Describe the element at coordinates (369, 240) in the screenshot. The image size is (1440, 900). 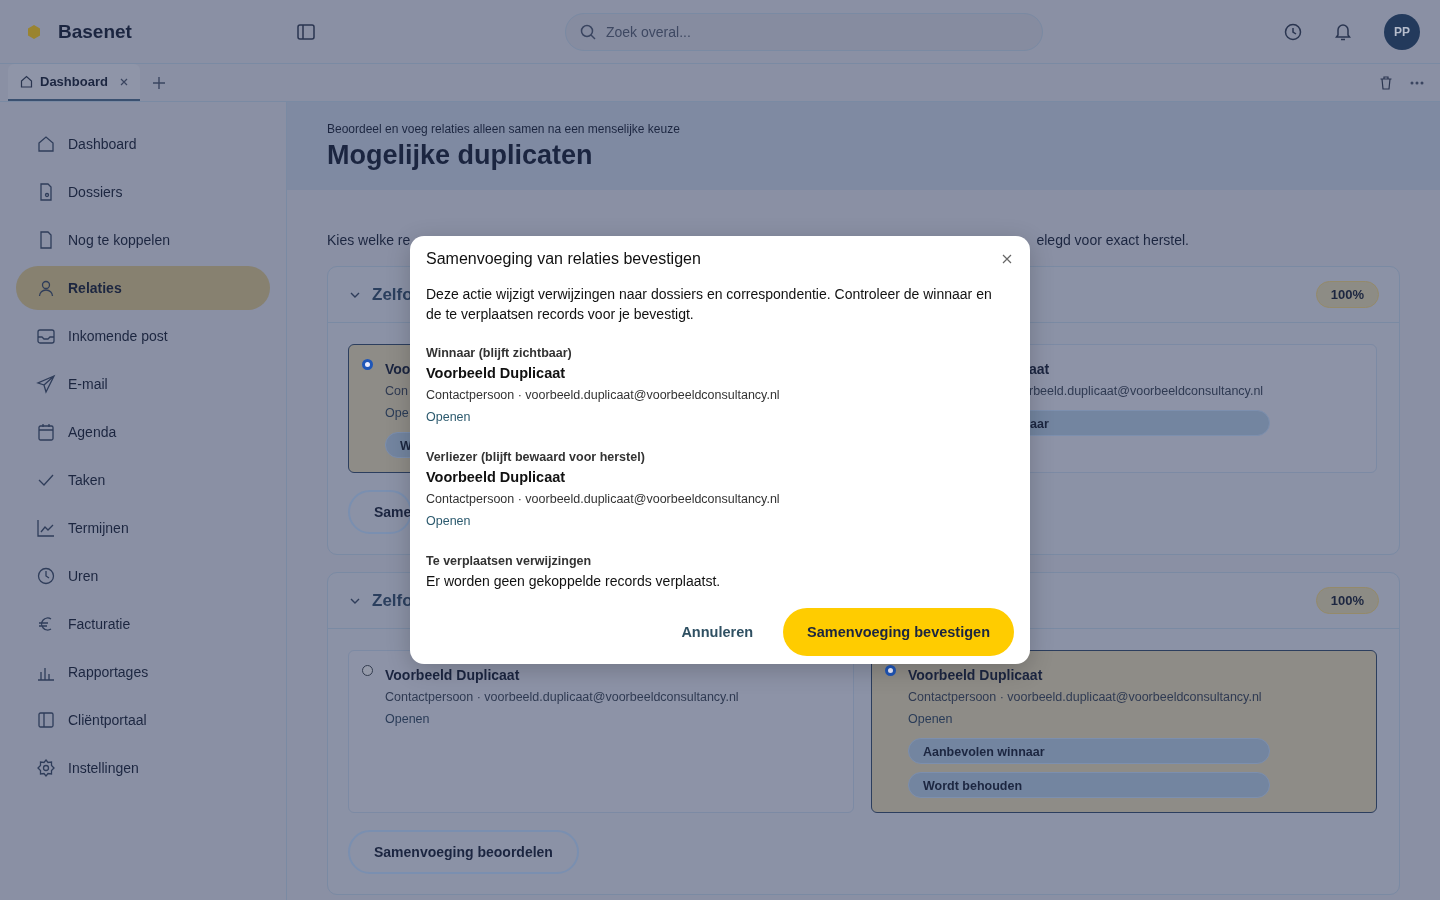
I see `intro-text: Kies welke re` at that location.